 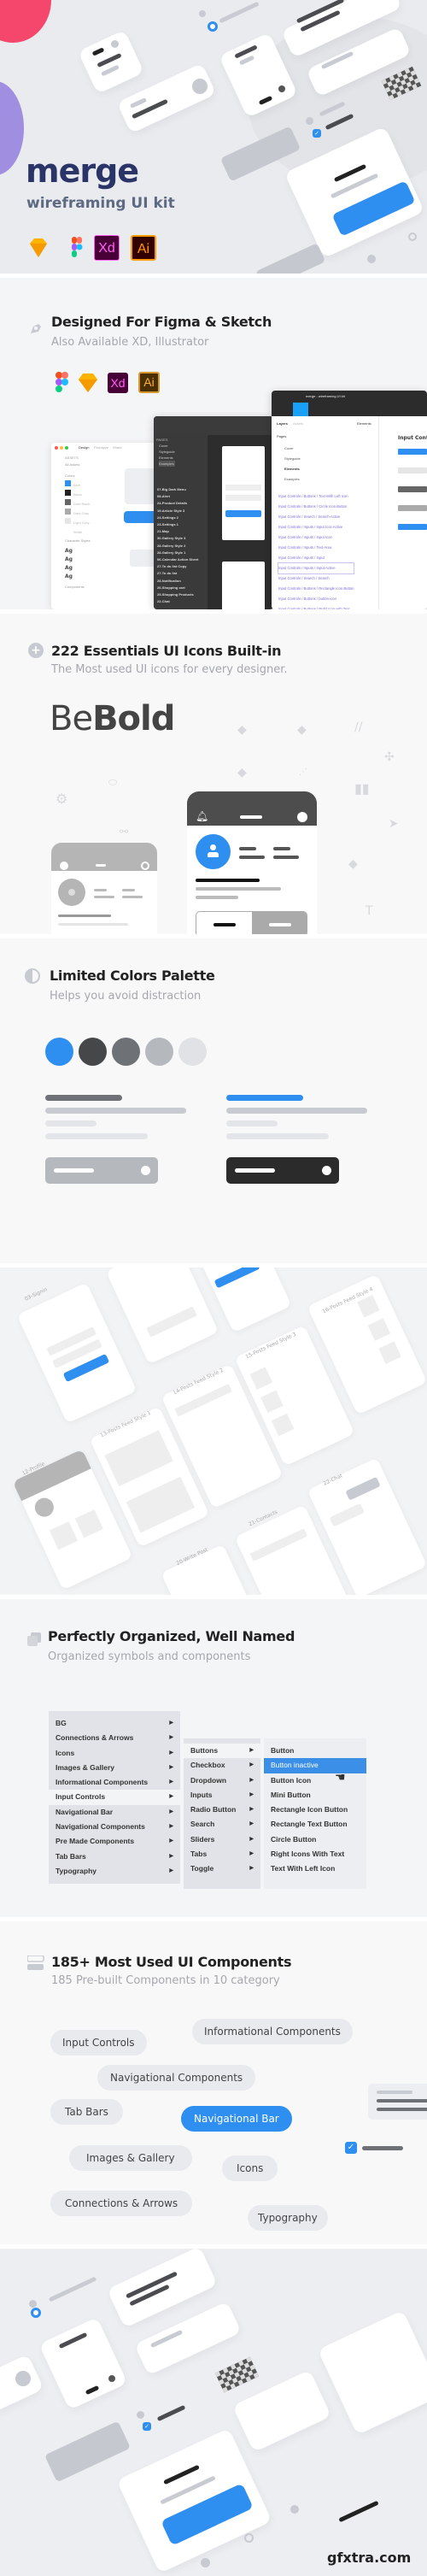 What do you see at coordinates (201, 1794) in the screenshot?
I see `menu-item-label: Inputs` at bounding box center [201, 1794].